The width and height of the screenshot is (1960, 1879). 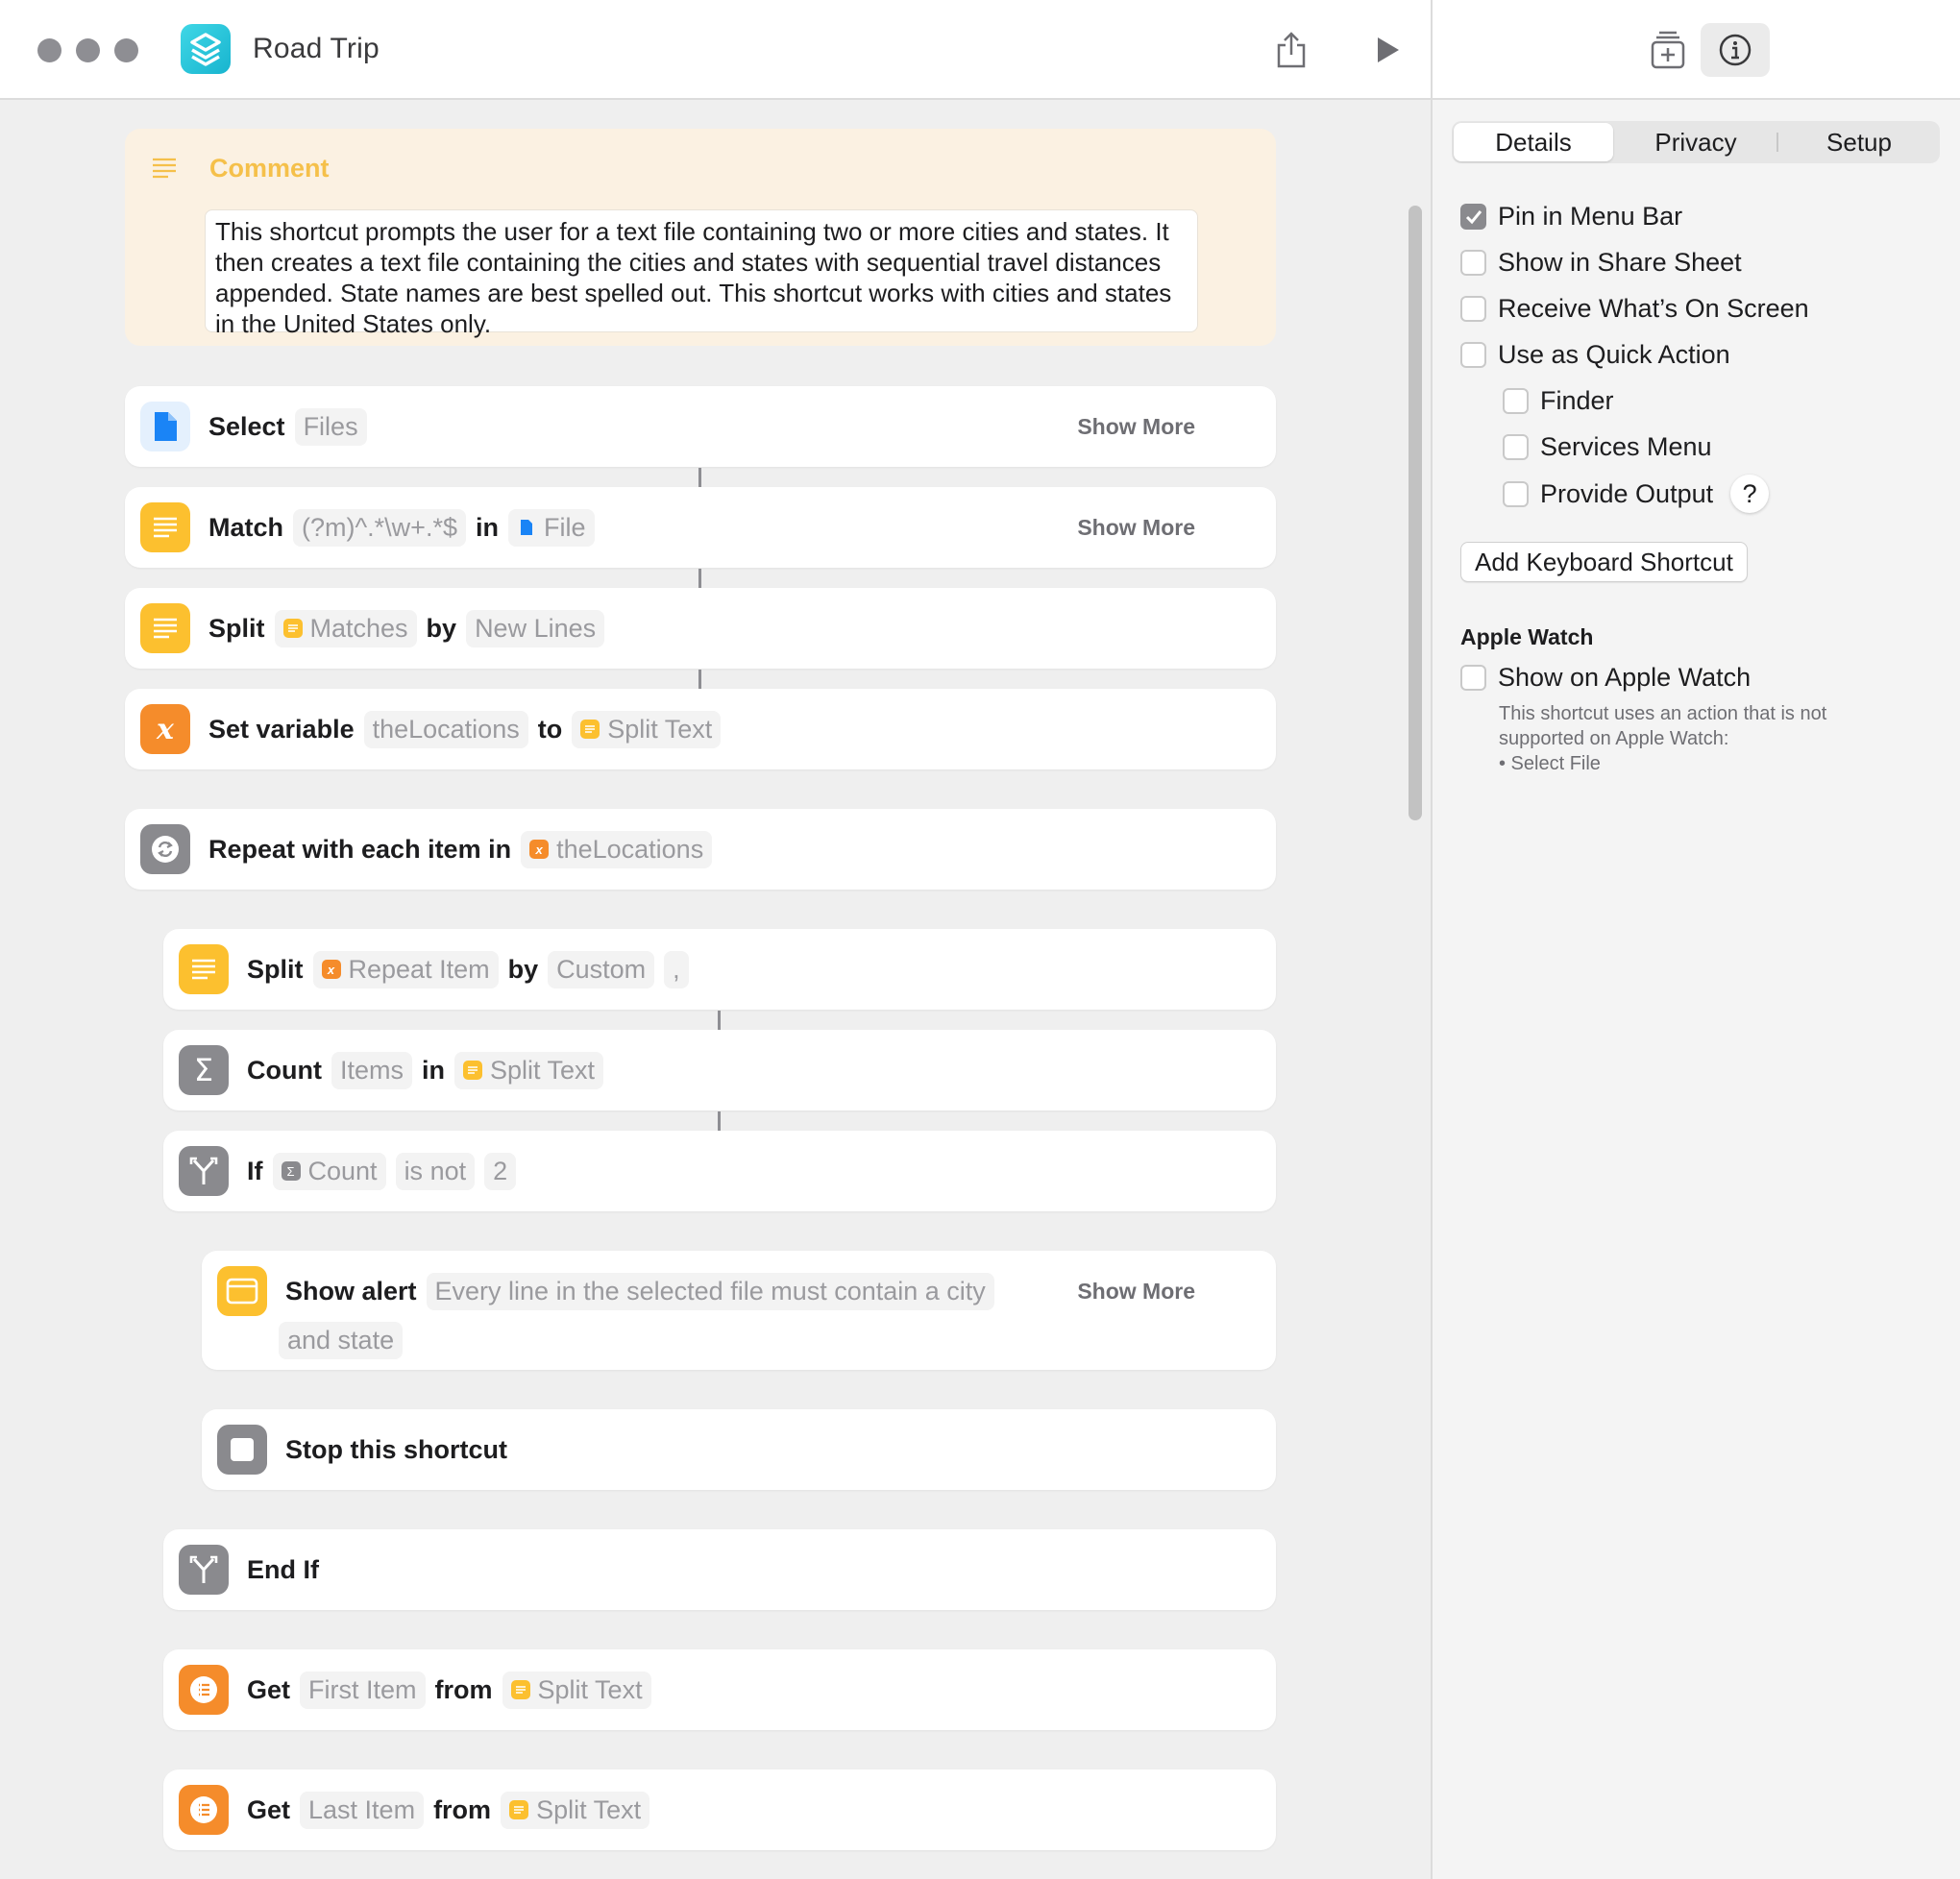 What do you see at coordinates (1571, 217) in the screenshot?
I see `option-pin-menu-bar: Pin in Menu Bar` at bounding box center [1571, 217].